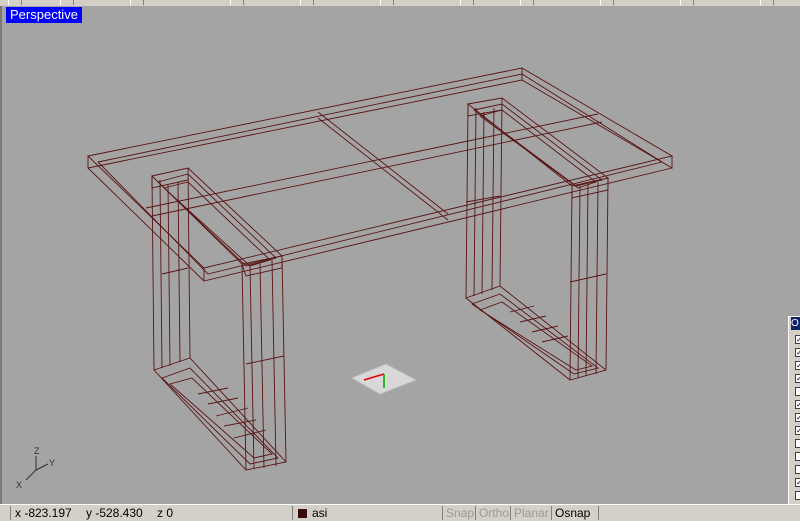 This screenshot has height=521, width=800. What do you see at coordinates (384, 379) in the screenshot?
I see `origin-plane-marker` at bounding box center [384, 379].